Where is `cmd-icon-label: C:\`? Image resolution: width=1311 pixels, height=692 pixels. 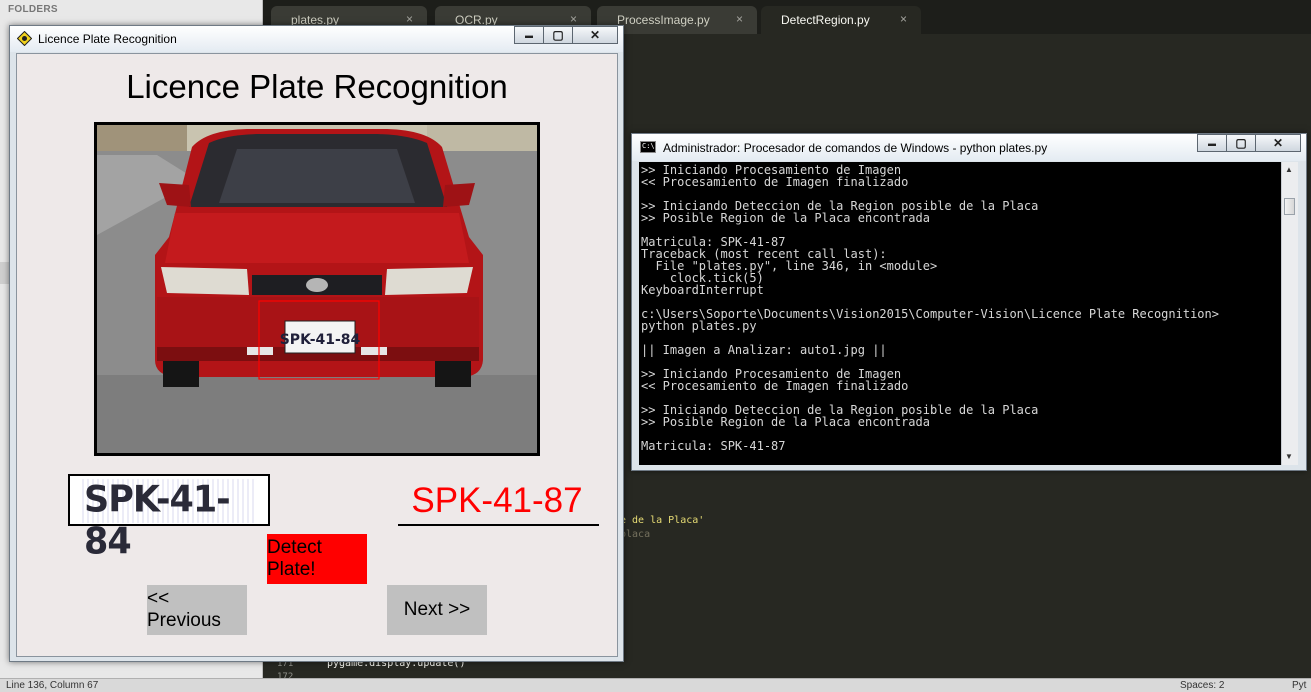 cmd-icon-label: C:\ is located at coordinates (648, 146).